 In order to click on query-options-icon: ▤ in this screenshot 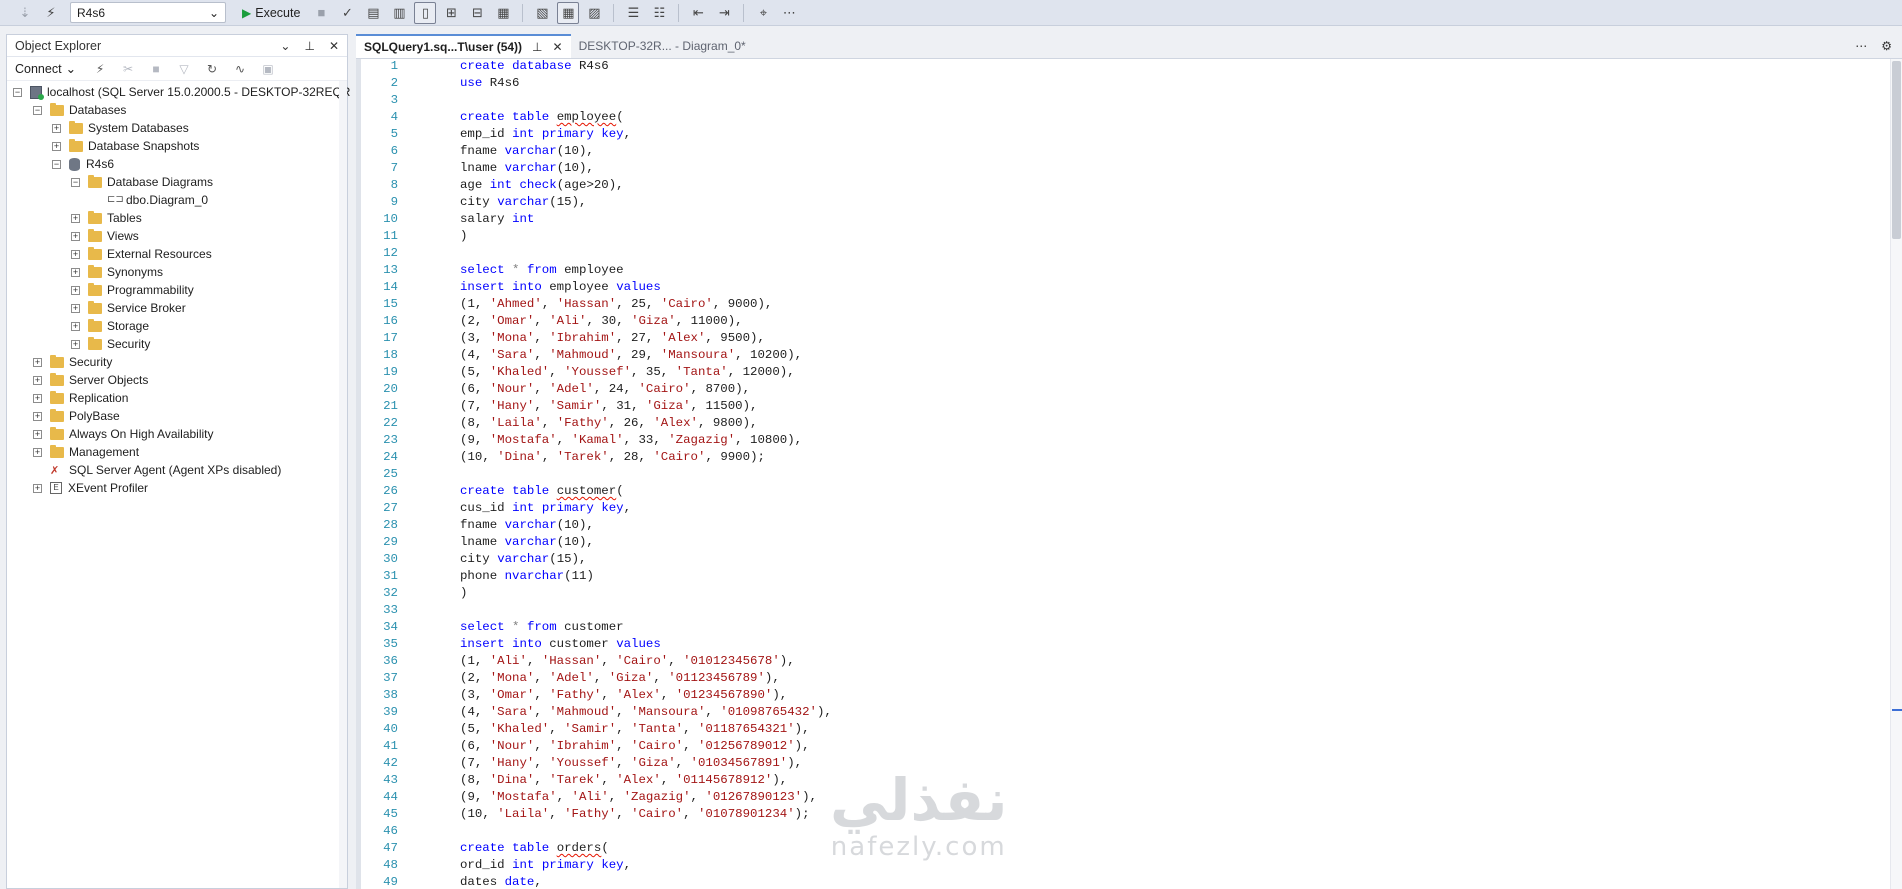, I will do `click(373, 13)`.